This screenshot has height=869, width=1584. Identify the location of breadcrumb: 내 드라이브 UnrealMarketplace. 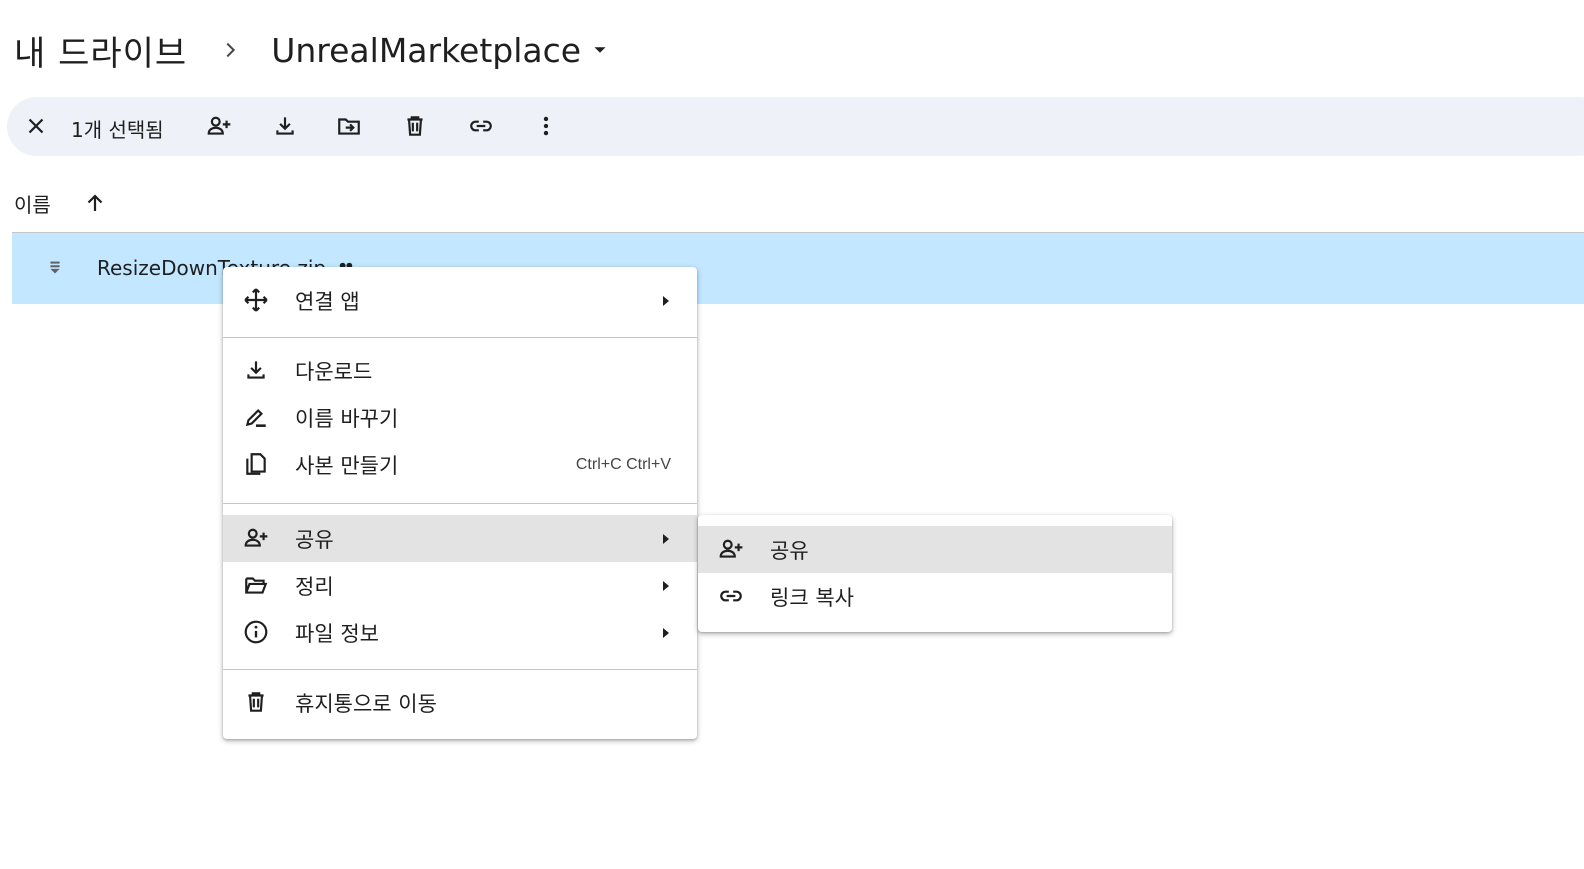
(312, 50).